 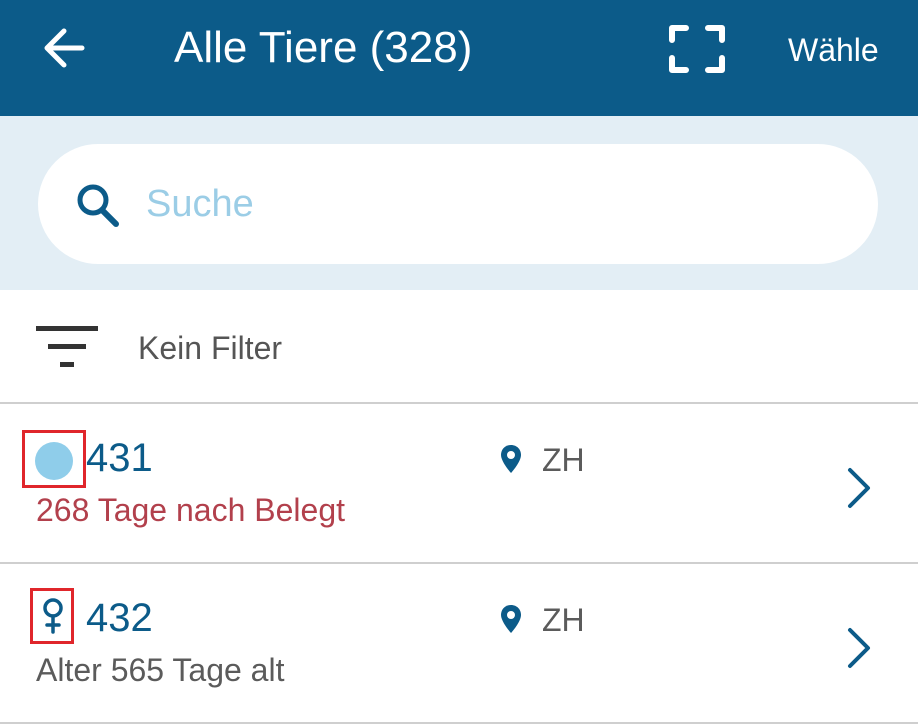 What do you see at coordinates (323, 47) in the screenshot?
I see `page-title: Alle Tiere (328)` at bounding box center [323, 47].